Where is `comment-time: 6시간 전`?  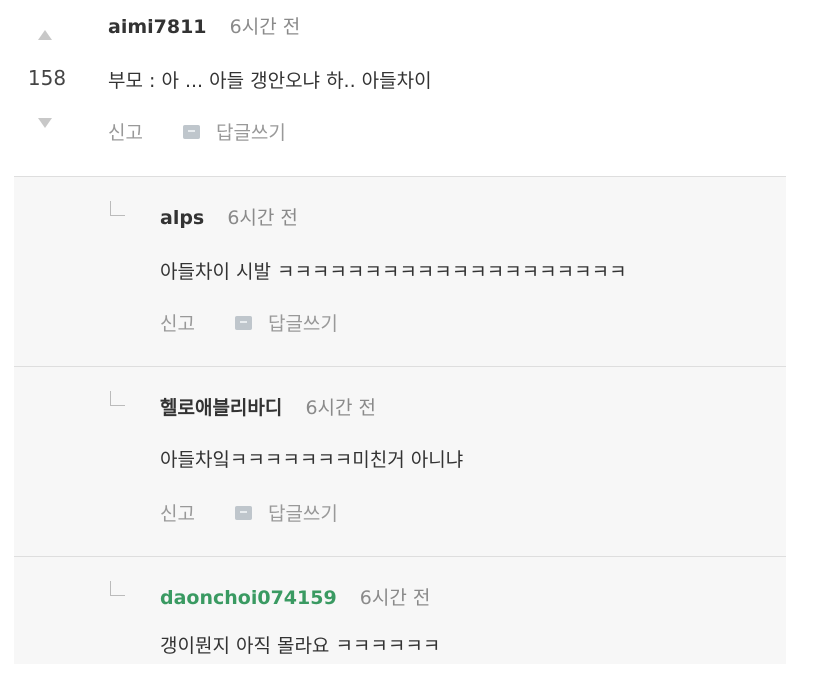 comment-time: 6시간 전 is located at coordinates (265, 27).